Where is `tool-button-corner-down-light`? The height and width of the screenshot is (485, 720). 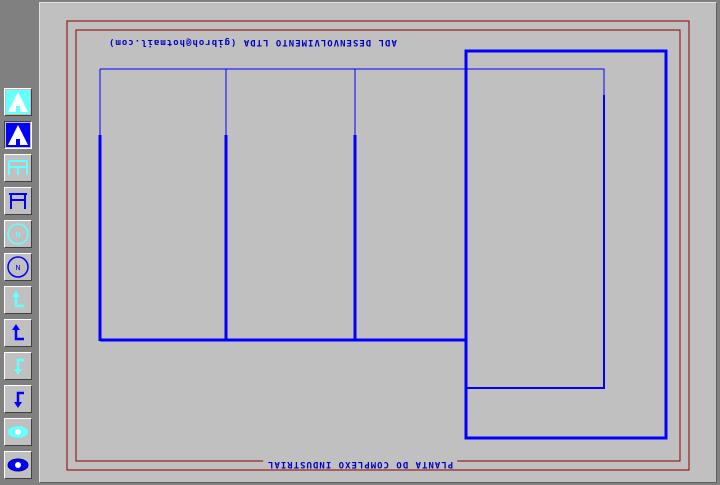 tool-button-corner-down-light is located at coordinates (18, 366).